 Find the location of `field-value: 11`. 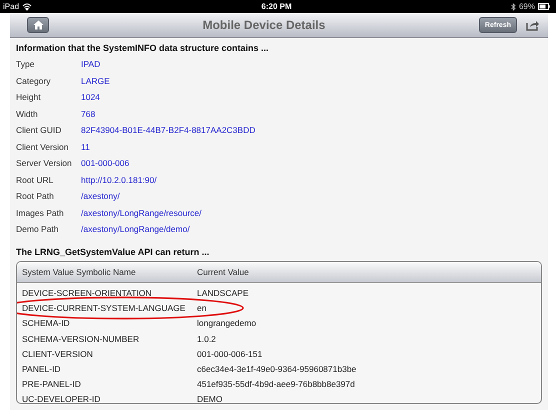

field-value: 11 is located at coordinates (85, 147).